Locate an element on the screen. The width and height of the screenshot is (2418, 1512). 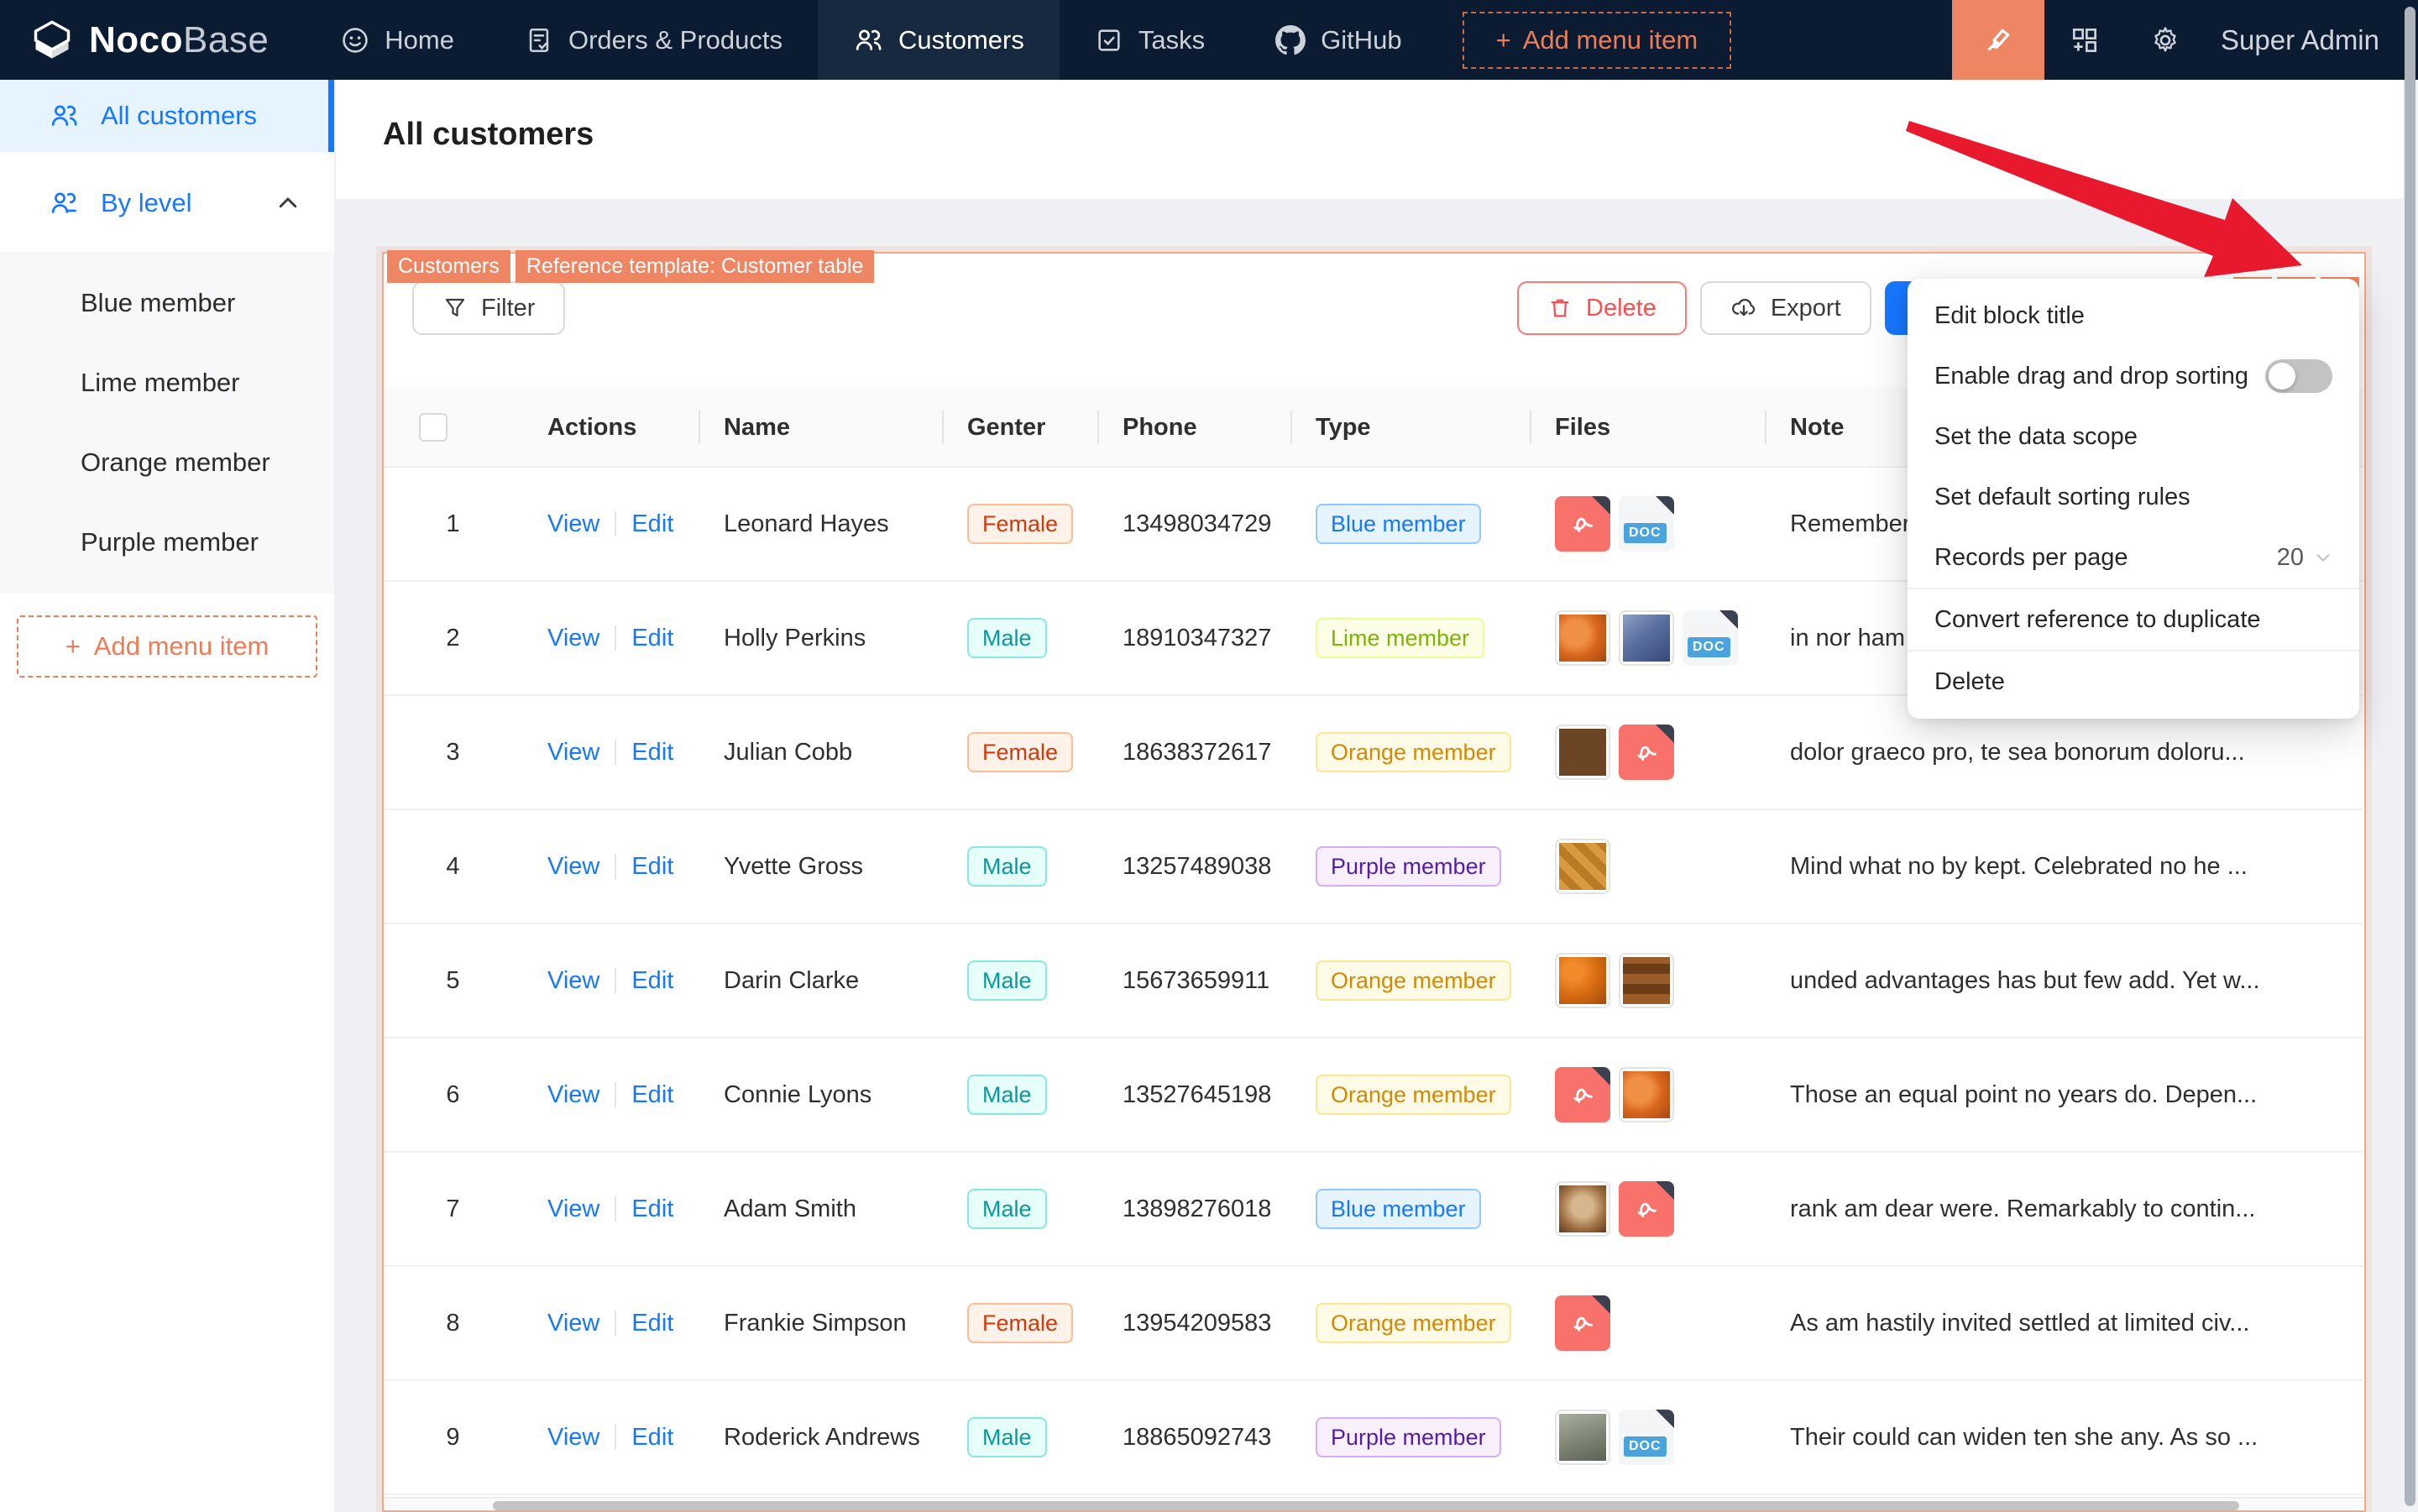
menu-item-records-per-page: Records per page 20 is located at coordinates (2133, 557).